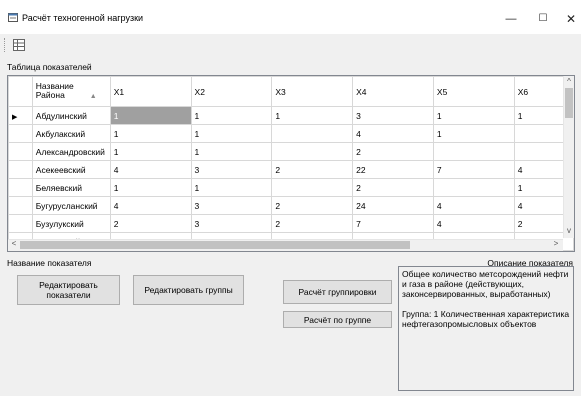 The height and width of the screenshot is (396, 581). Describe the element at coordinates (442, 91) in the screenshot. I see `column-header-label: X5` at that location.